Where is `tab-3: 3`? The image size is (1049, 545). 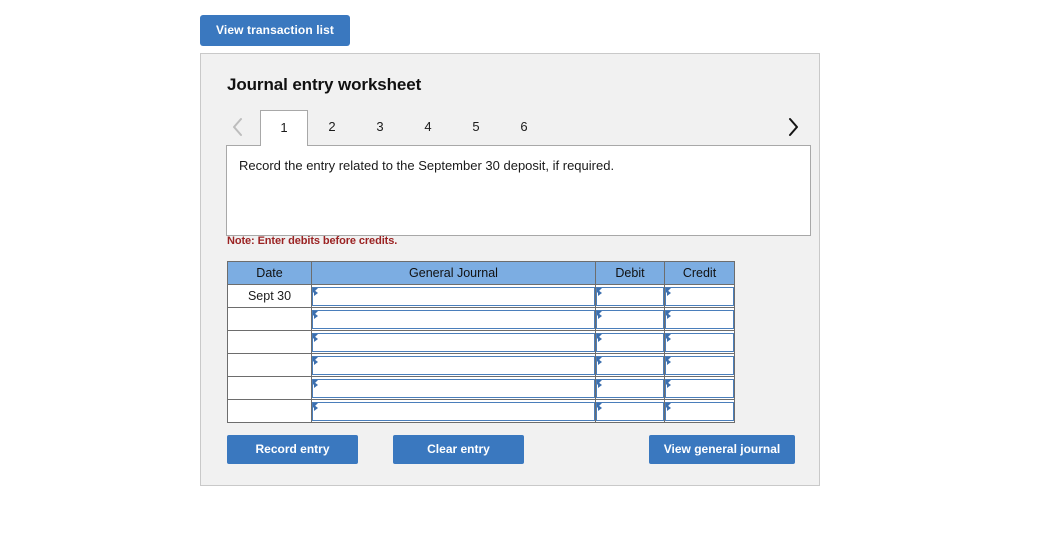
tab-3: 3 is located at coordinates (380, 127).